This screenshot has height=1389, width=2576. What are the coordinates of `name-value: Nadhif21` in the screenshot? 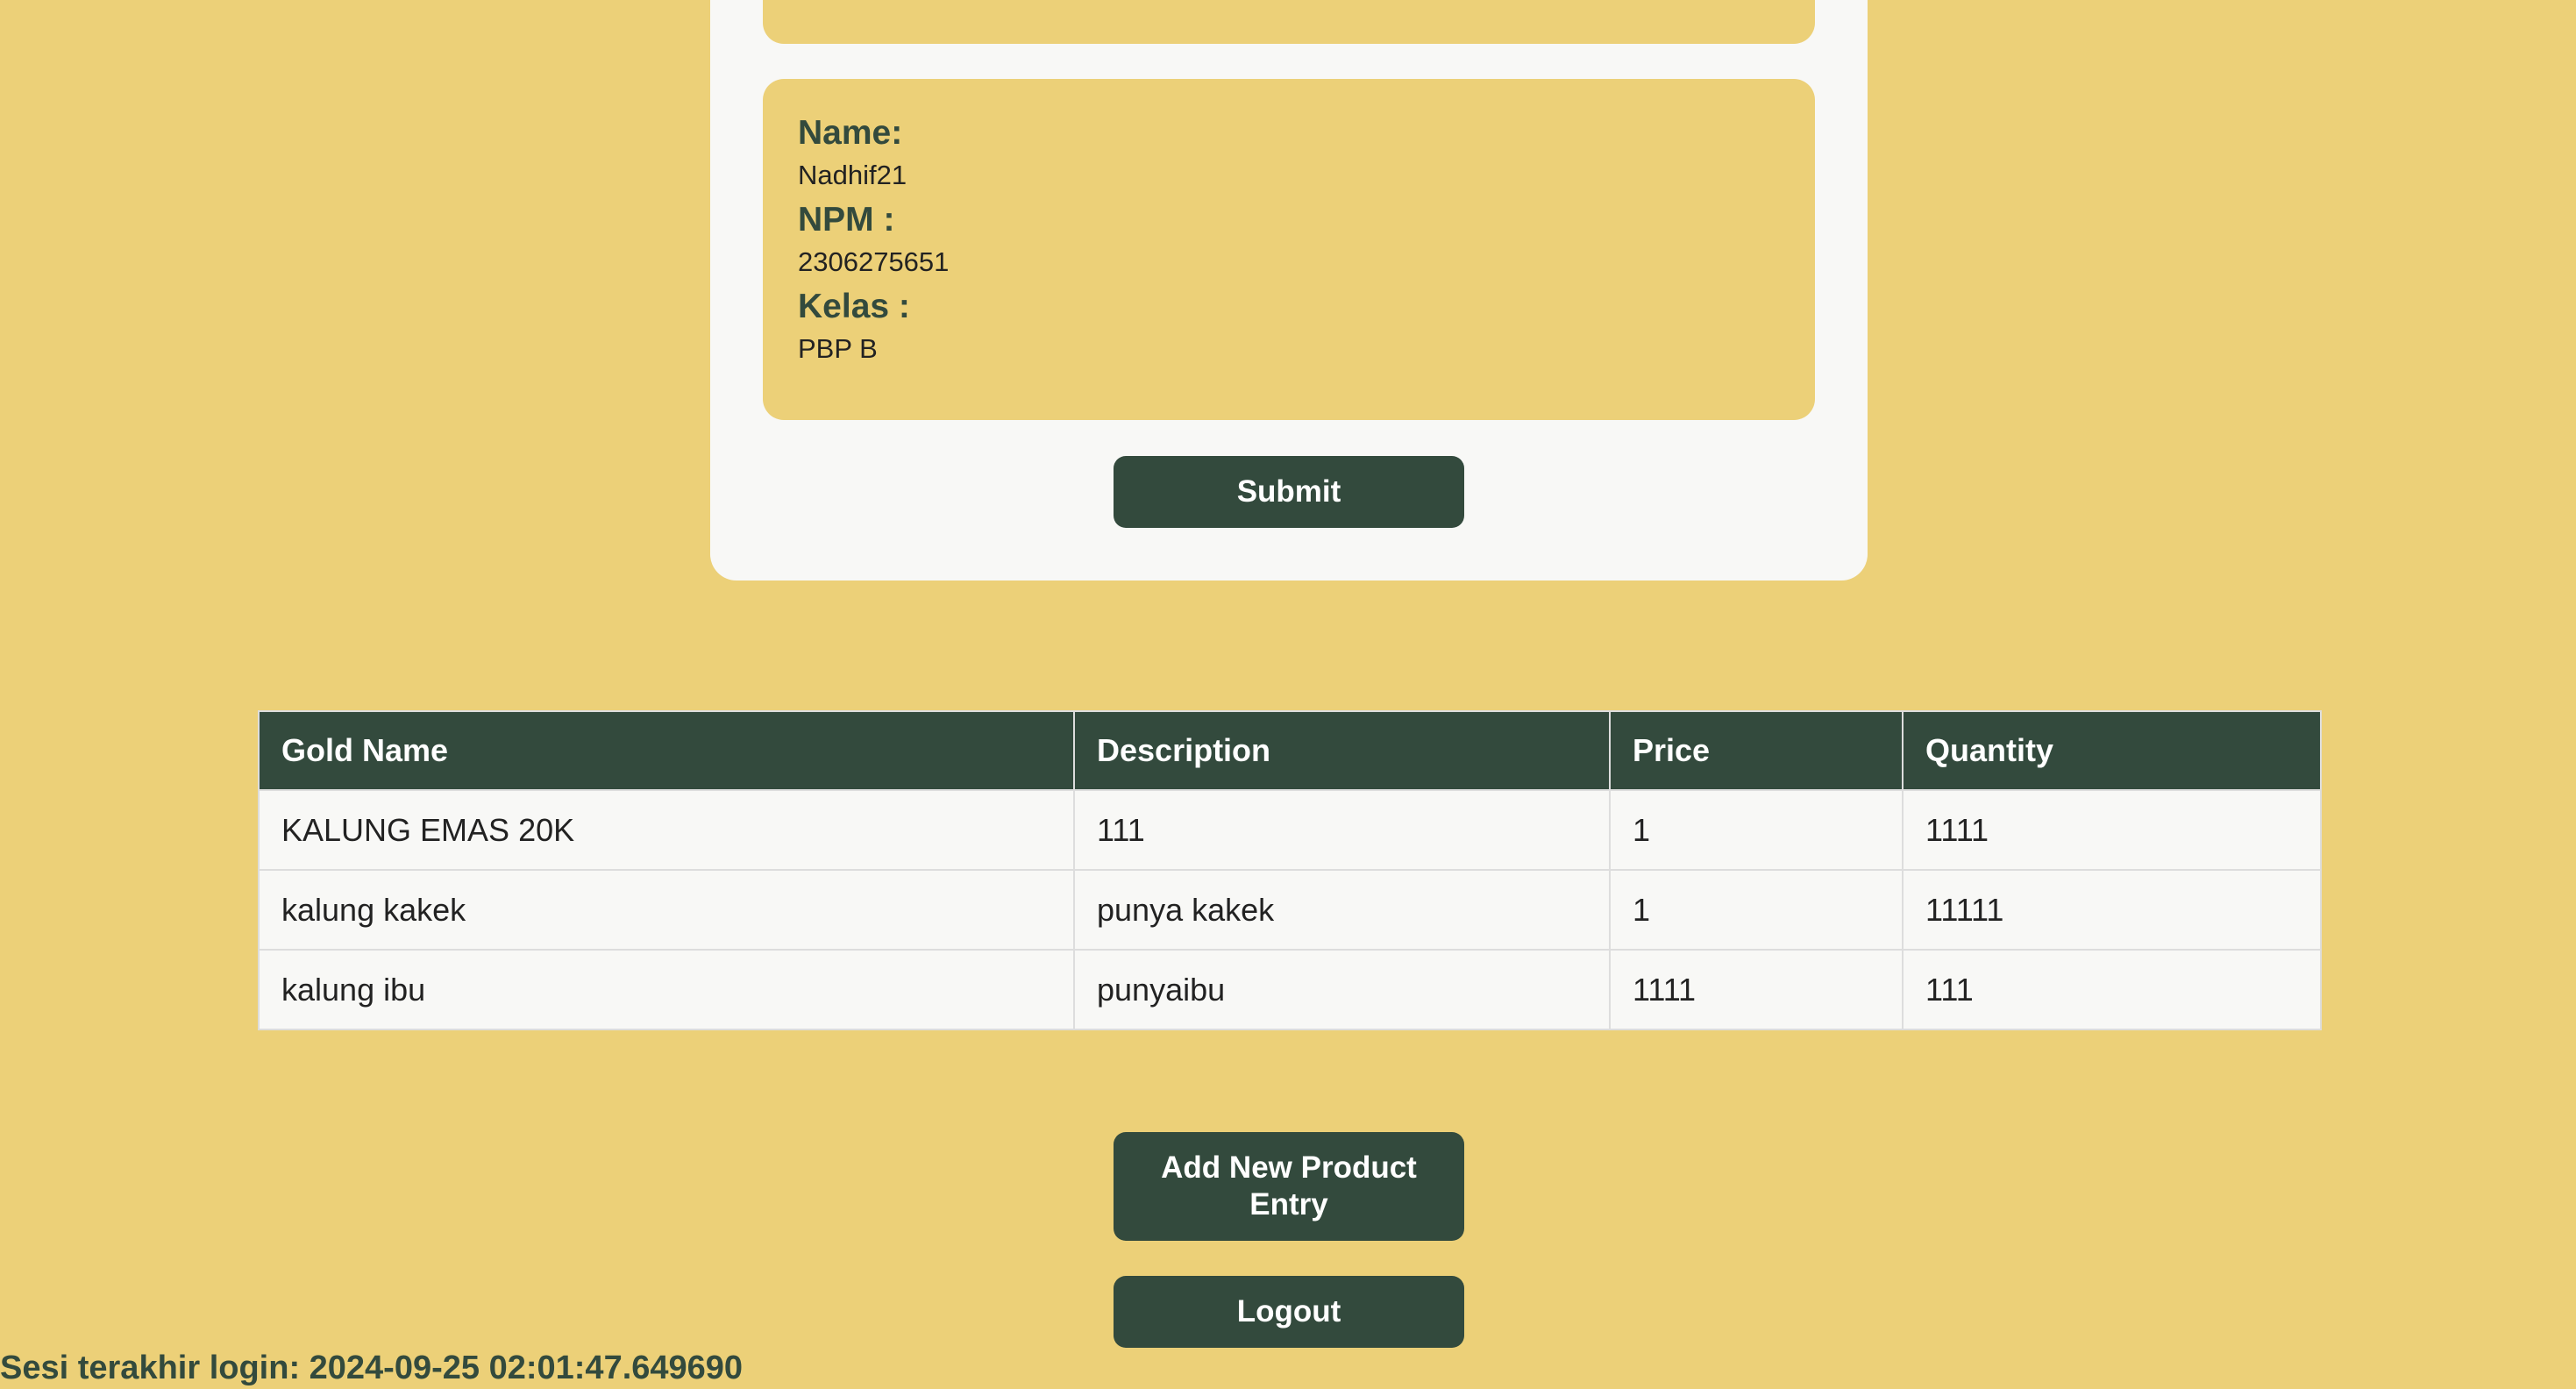 It's located at (852, 175).